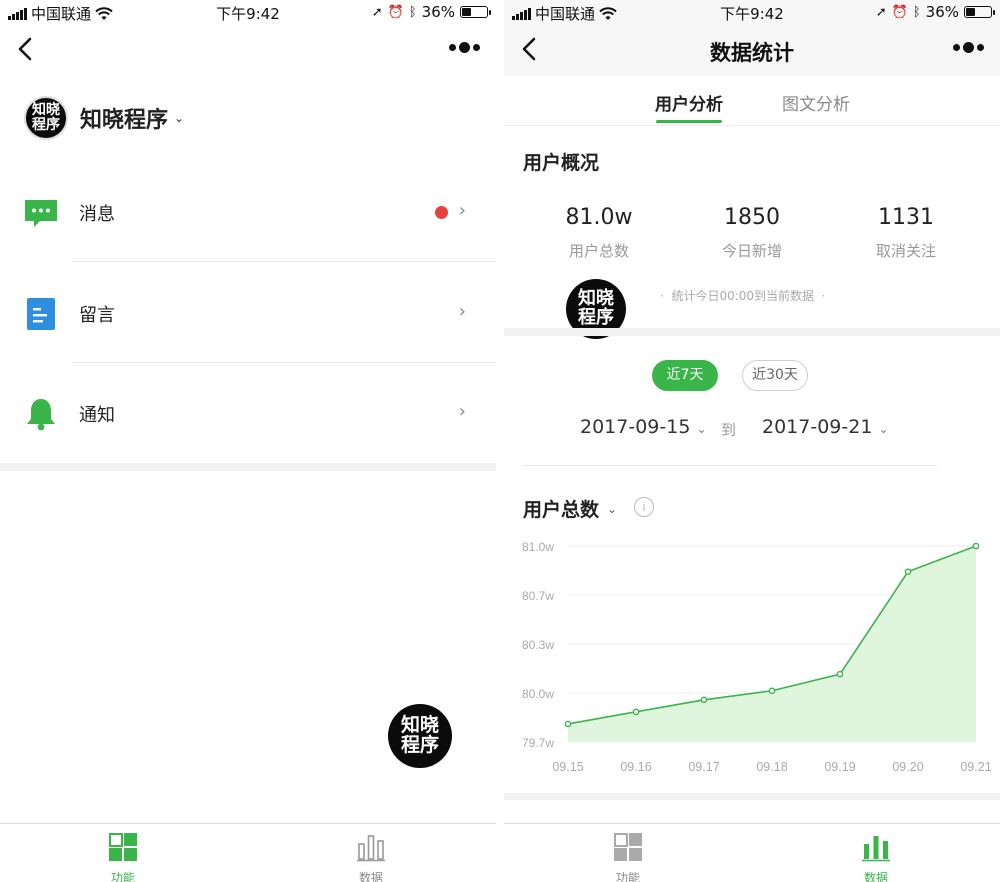 The height and width of the screenshot is (882, 1000). Describe the element at coordinates (825, 427) in the screenshot. I see `end-date-picker: 2017-09-21 ⌄` at that location.